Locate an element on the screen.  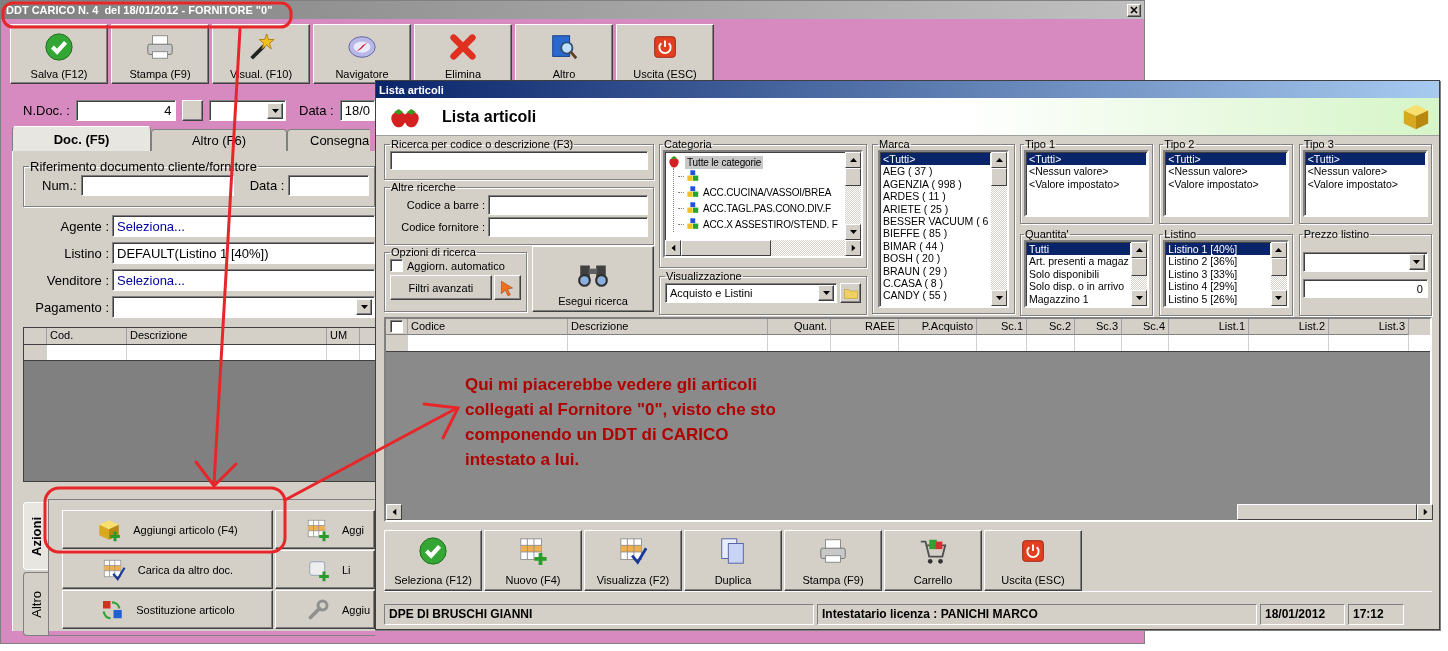
list-item: Listino 4 [29%] is located at coordinates (1218, 286).